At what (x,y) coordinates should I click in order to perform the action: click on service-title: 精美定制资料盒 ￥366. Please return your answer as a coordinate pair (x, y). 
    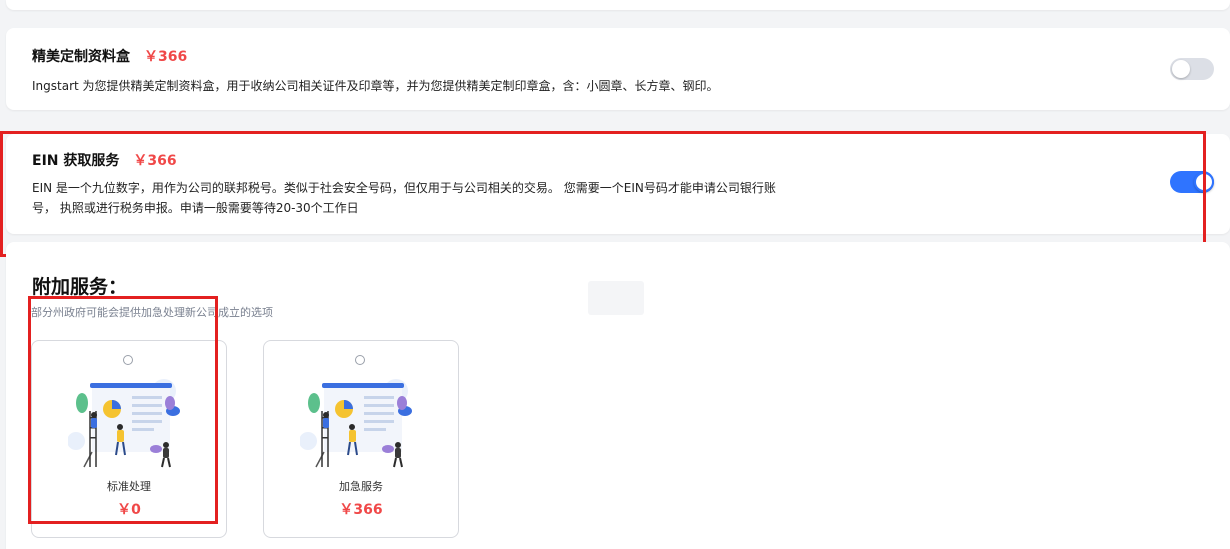
    Looking at the image, I should click on (109, 56).